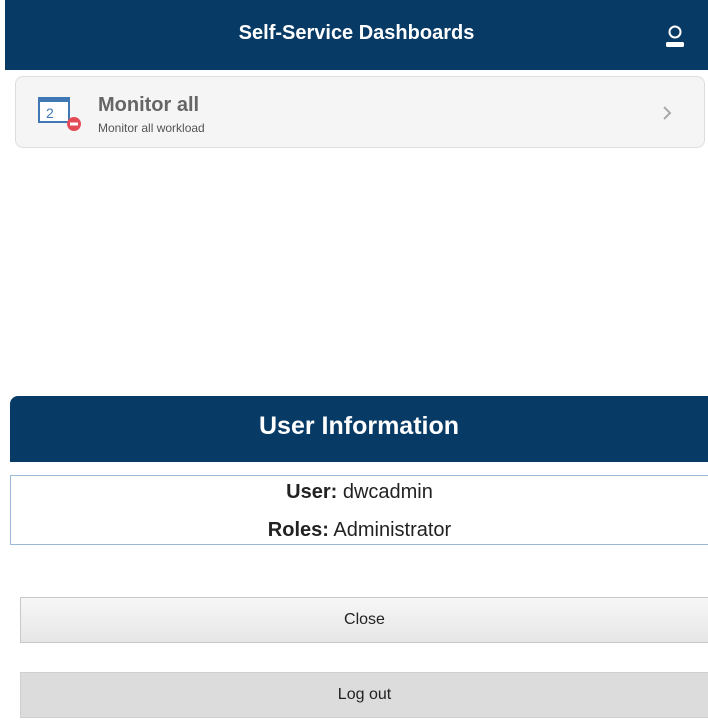 This screenshot has width=708, height=723. I want to click on logout-button: Log out, so click(364, 695).